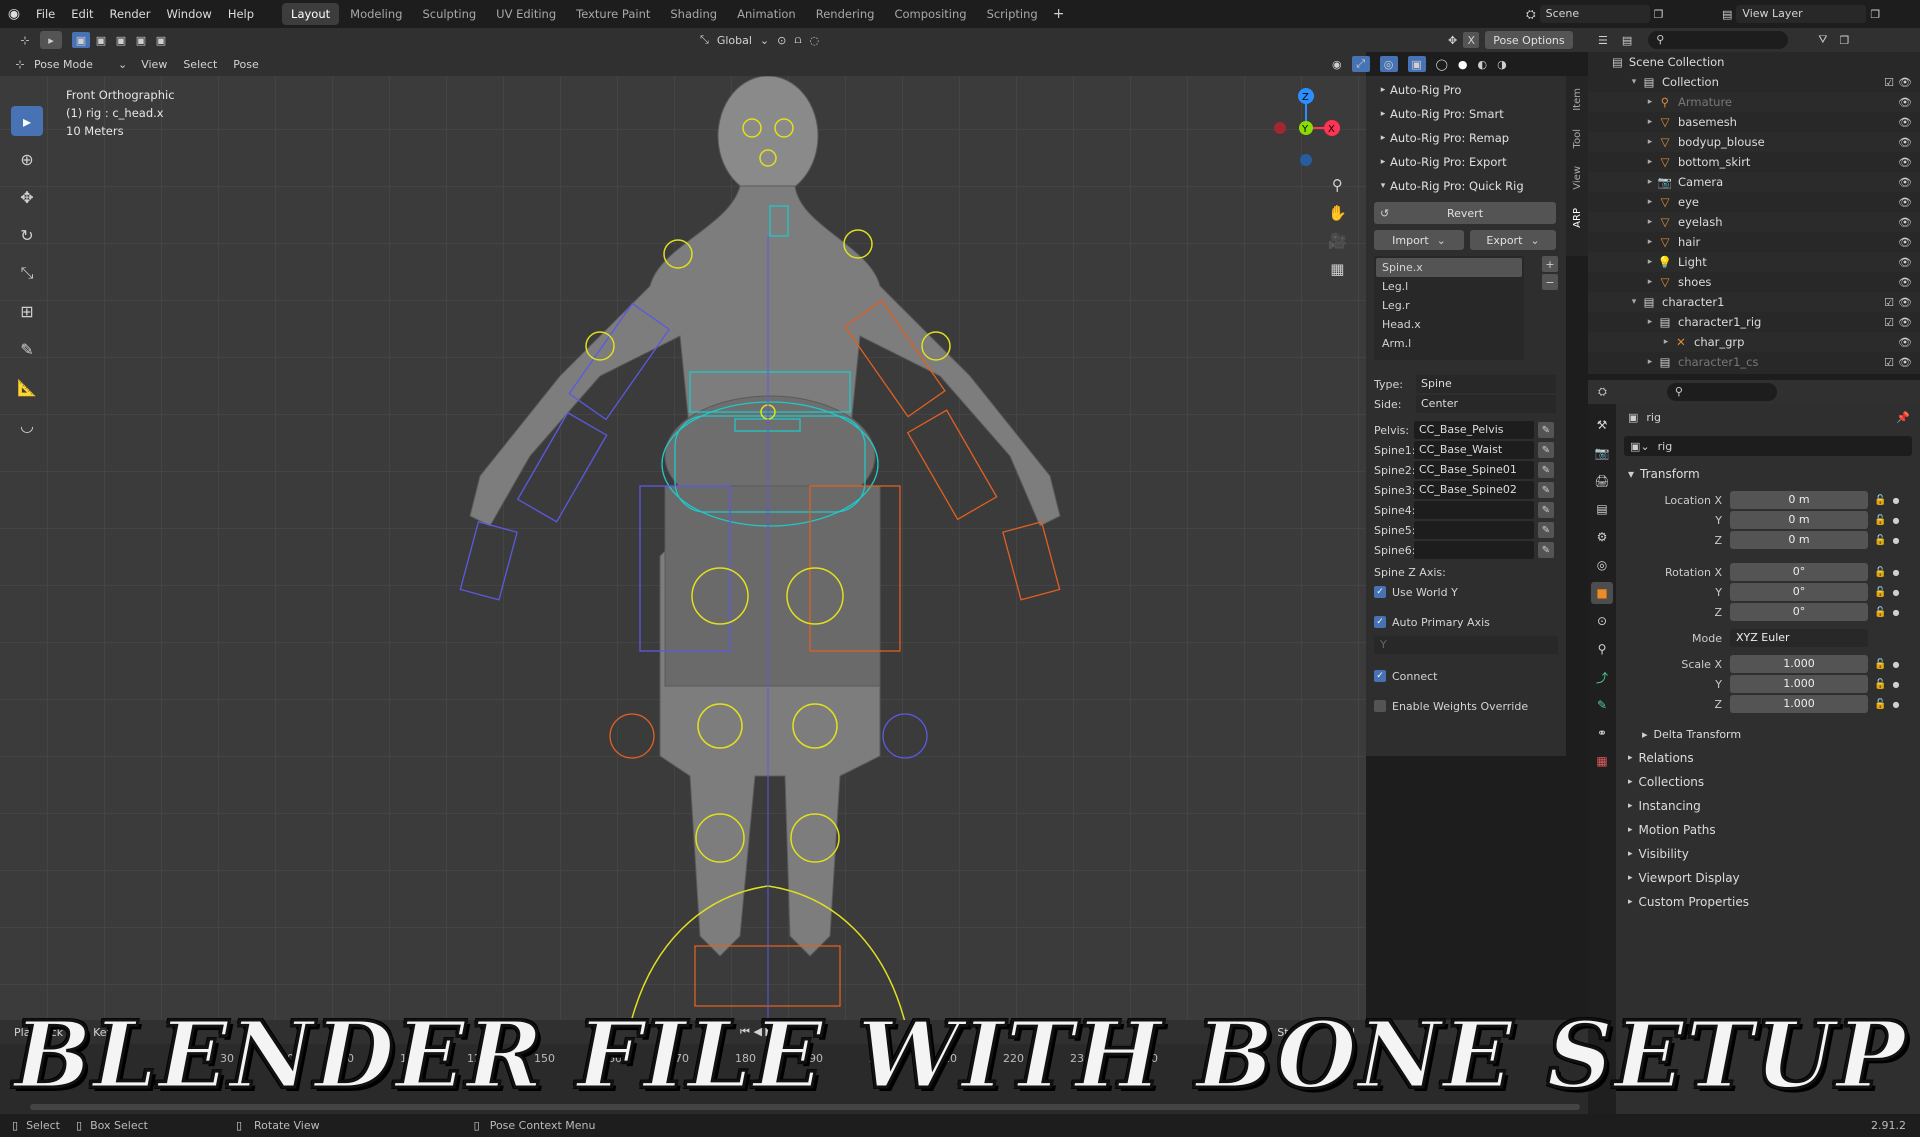 This screenshot has width=1920, height=1137. I want to click on limb-item: Leg.l, so click(1449, 286).